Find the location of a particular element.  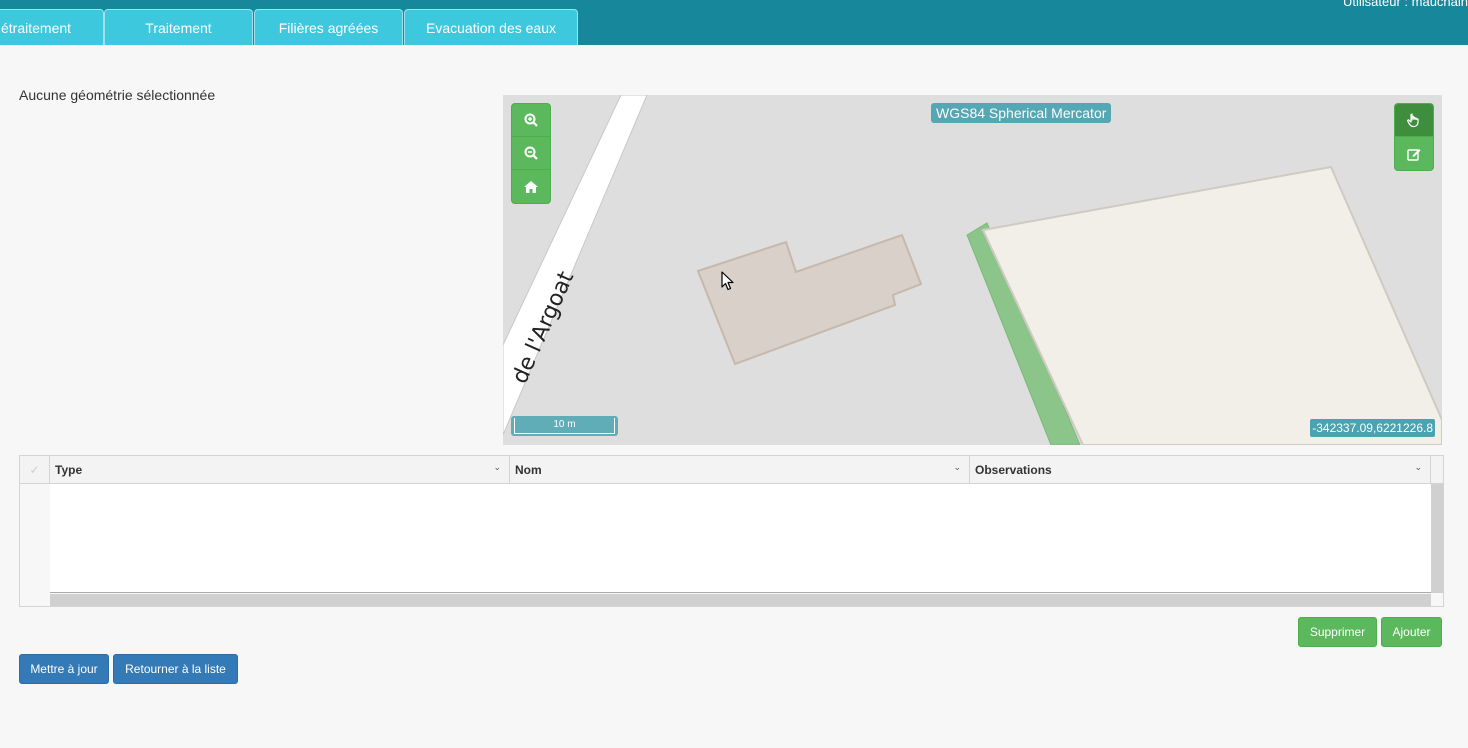

column-header-type: Type ⌄ is located at coordinates (280, 470).